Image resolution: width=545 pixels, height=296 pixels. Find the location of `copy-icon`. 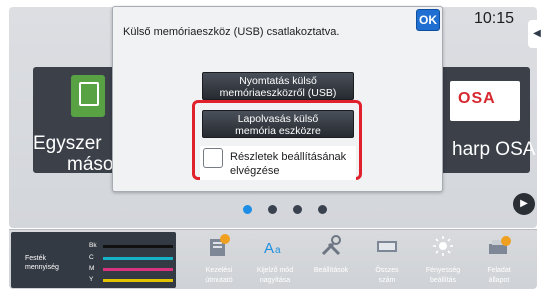

copy-icon is located at coordinates (88, 96).